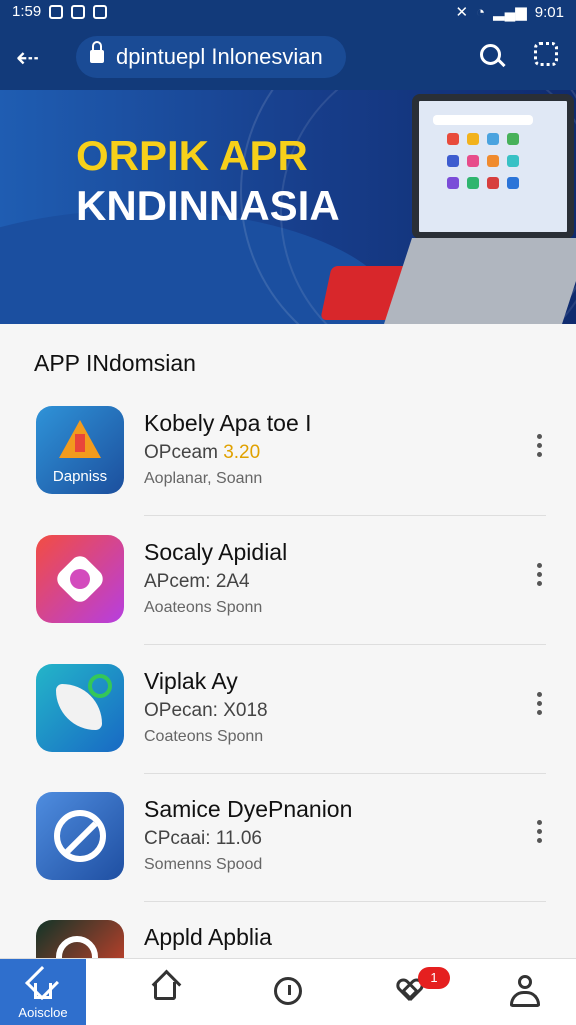 This screenshot has width=576, height=1025. What do you see at coordinates (203, 607) in the screenshot?
I see `app-subtitle: Aoateons Sponn` at bounding box center [203, 607].